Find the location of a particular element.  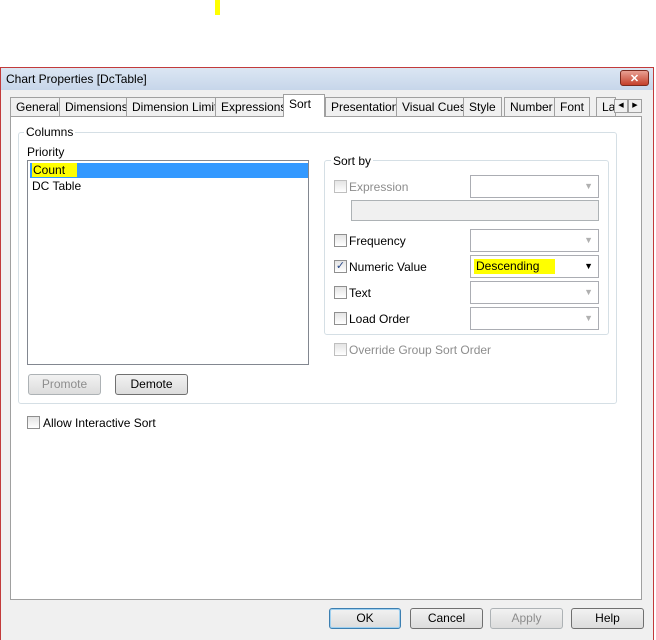

tab-general: General is located at coordinates (37, 106).